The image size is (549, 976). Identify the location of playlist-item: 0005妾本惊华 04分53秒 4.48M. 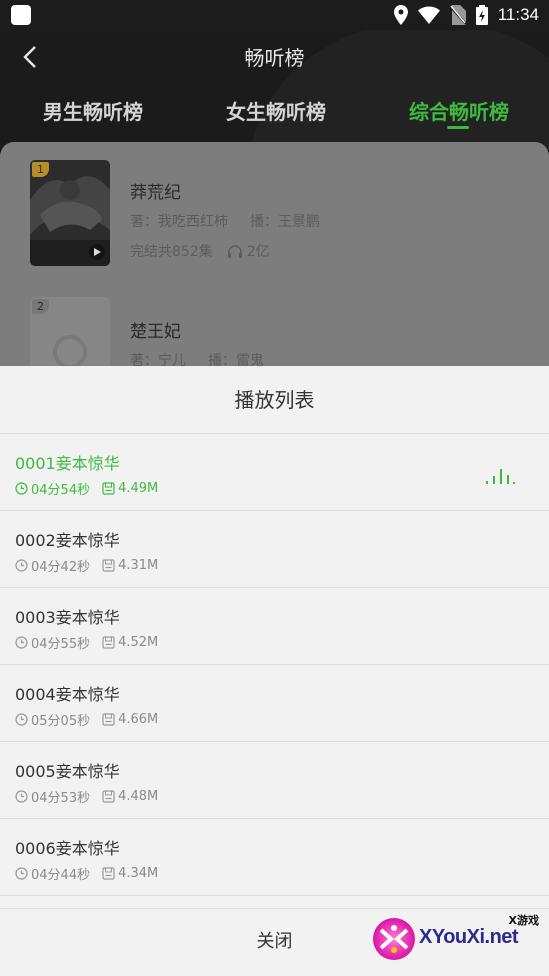
(274, 780).